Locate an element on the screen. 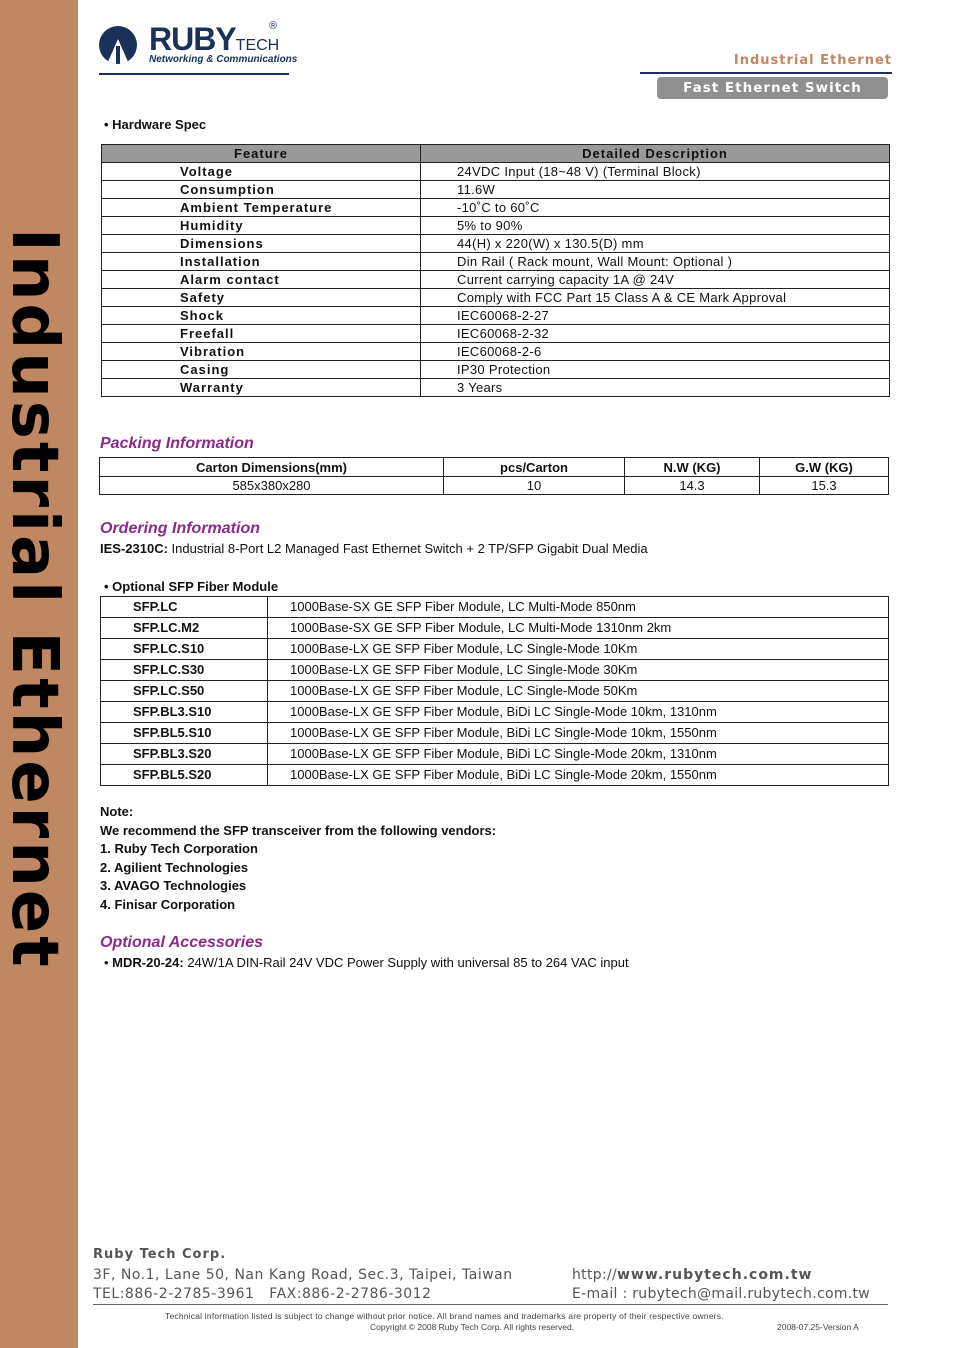 This screenshot has width=954, height=1348. table-row: Dimensions 44(H) x 220(W) x 130.5(D) mm is located at coordinates (495, 243).